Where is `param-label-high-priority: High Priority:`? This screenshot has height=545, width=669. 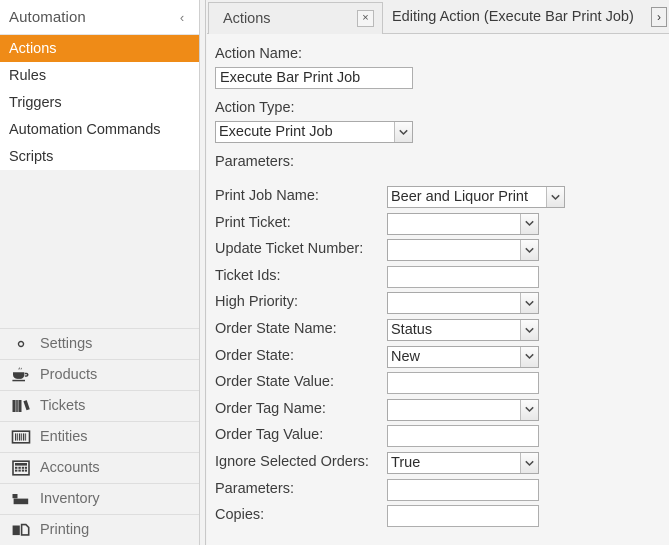 param-label-high-priority: High Priority: is located at coordinates (256, 302).